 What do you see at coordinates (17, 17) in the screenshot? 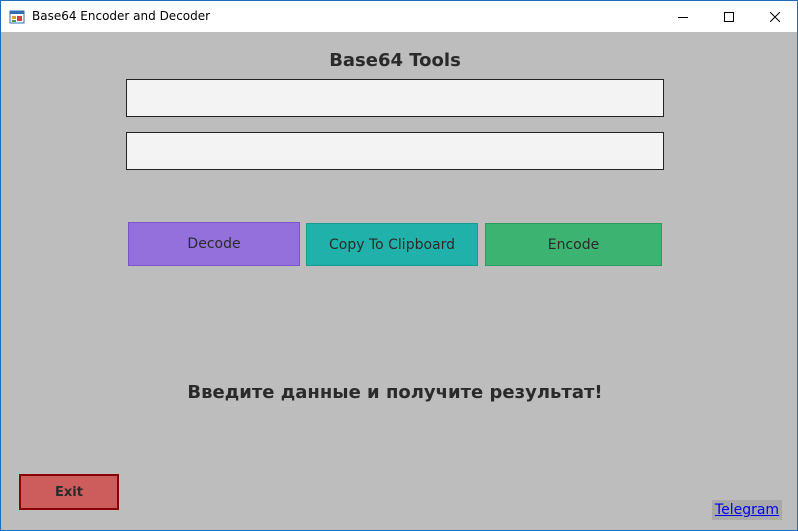
I see `app-window-icon` at bounding box center [17, 17].